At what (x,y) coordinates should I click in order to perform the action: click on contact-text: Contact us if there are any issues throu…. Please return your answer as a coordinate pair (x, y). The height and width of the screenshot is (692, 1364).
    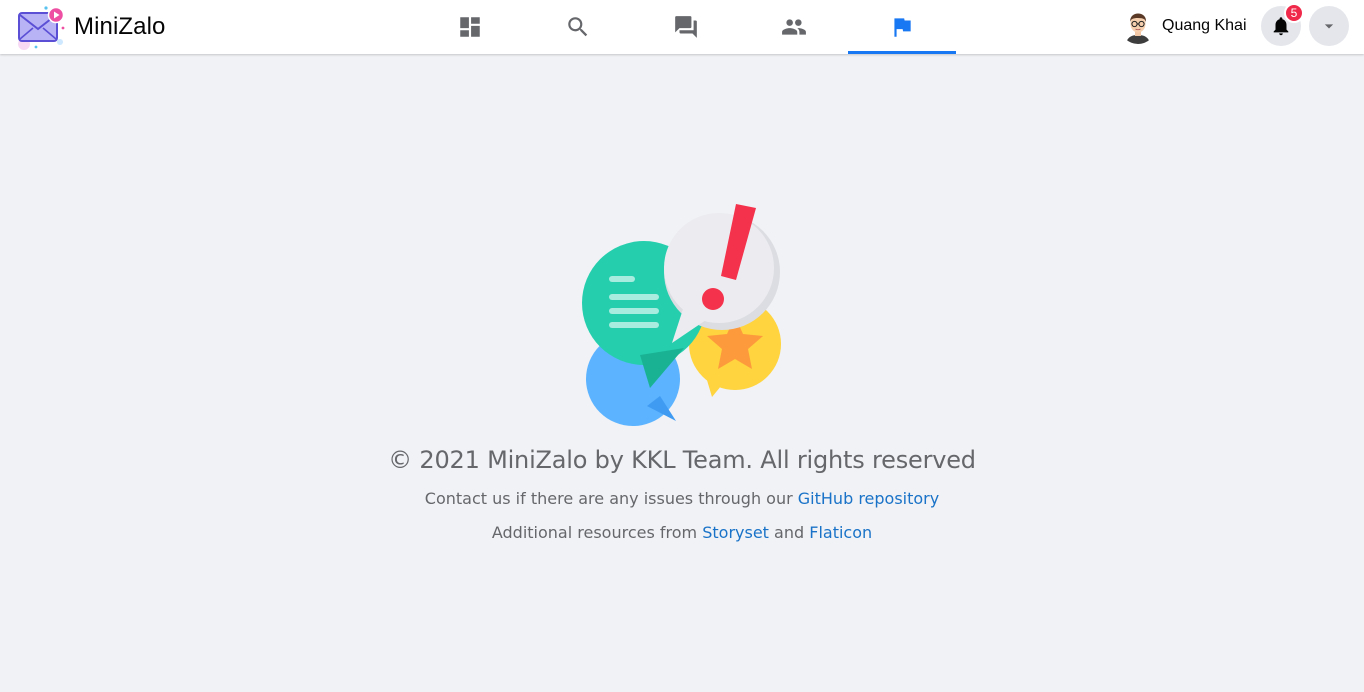
    Looking at the image, I should click on (608, 498).